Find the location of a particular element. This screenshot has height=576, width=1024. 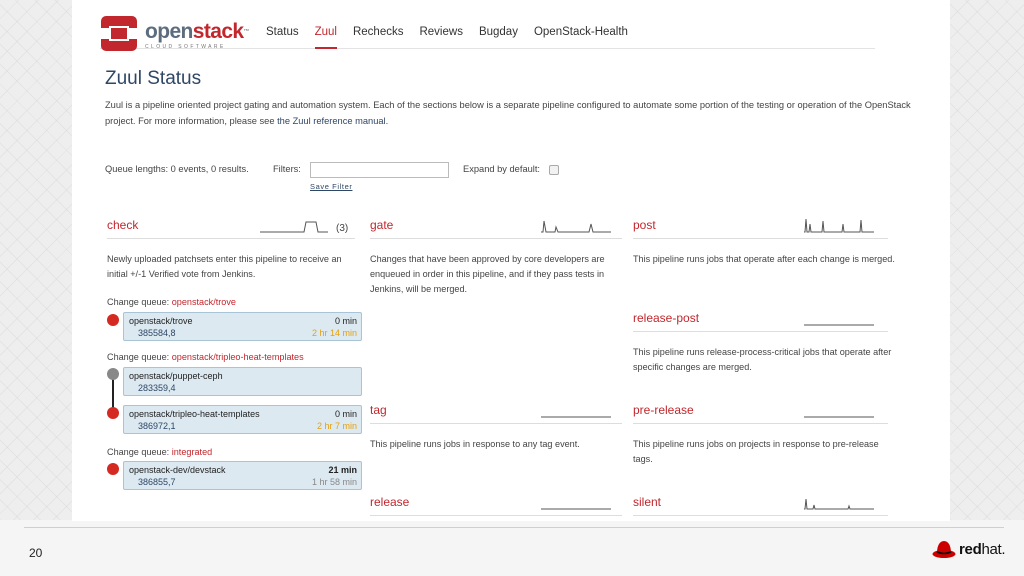

pipeline-gate-sparkline is located at coordinates (576, 226).